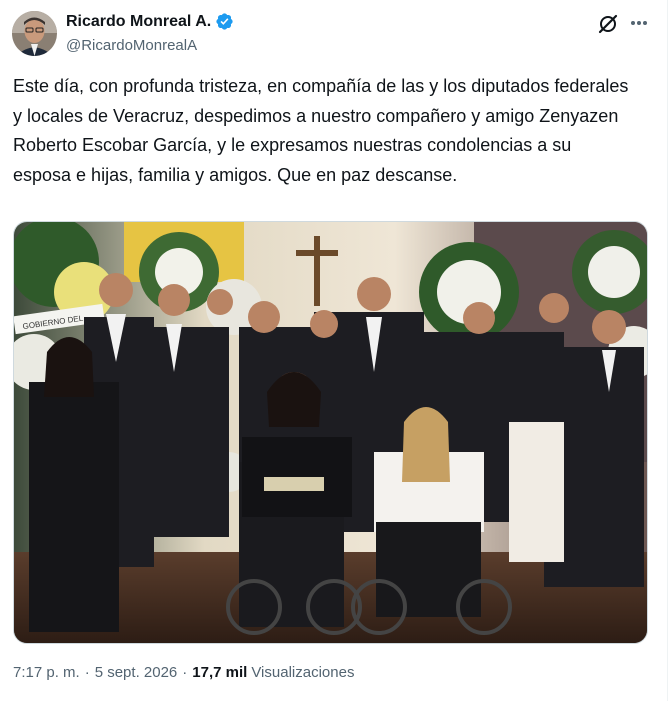 Image resolution: width=668 pixels, height=701 pixels. What do you see at coordinates (131, 45) in the screenshot?
I see `author-handle: @RicardoMonrealA` at bounding box center [131, 45].